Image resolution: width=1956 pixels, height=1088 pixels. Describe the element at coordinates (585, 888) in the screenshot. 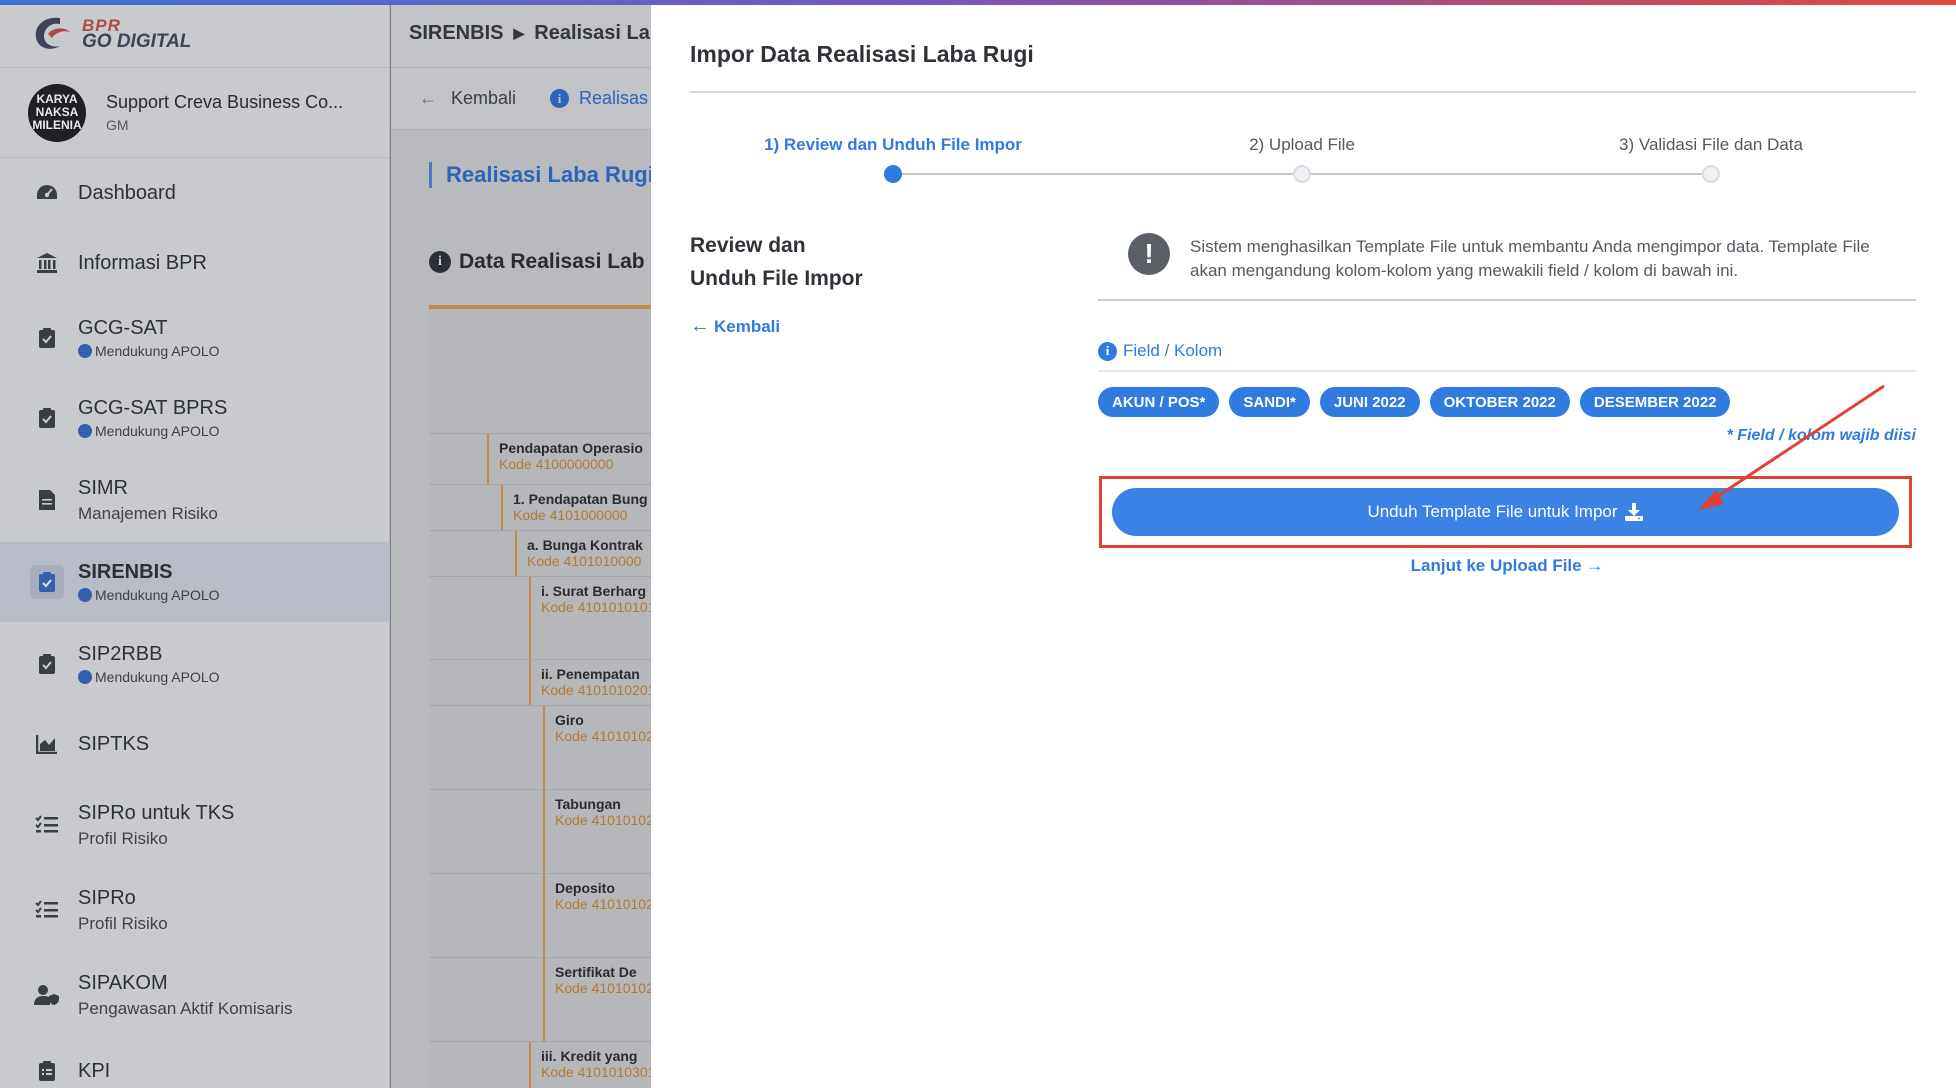

I see `row-name: Deposito` at that location.